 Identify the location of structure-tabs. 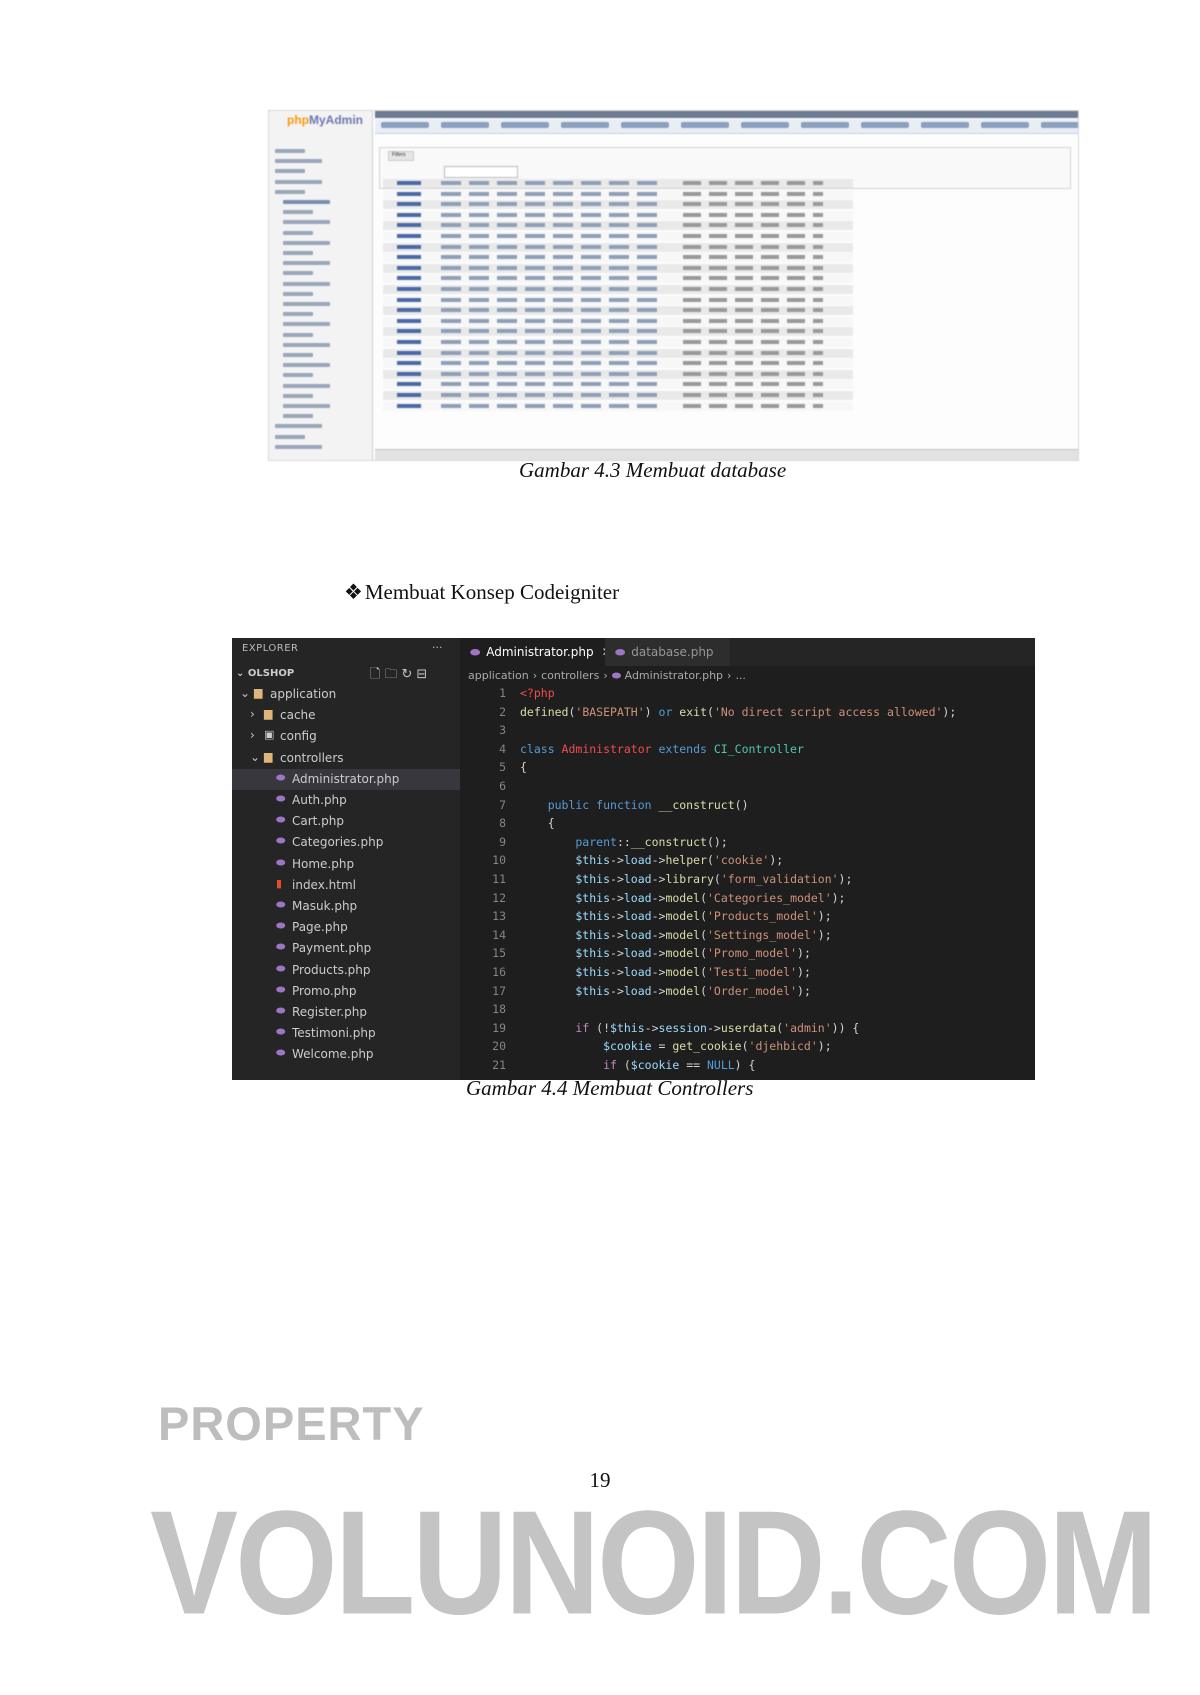
(726, 126).